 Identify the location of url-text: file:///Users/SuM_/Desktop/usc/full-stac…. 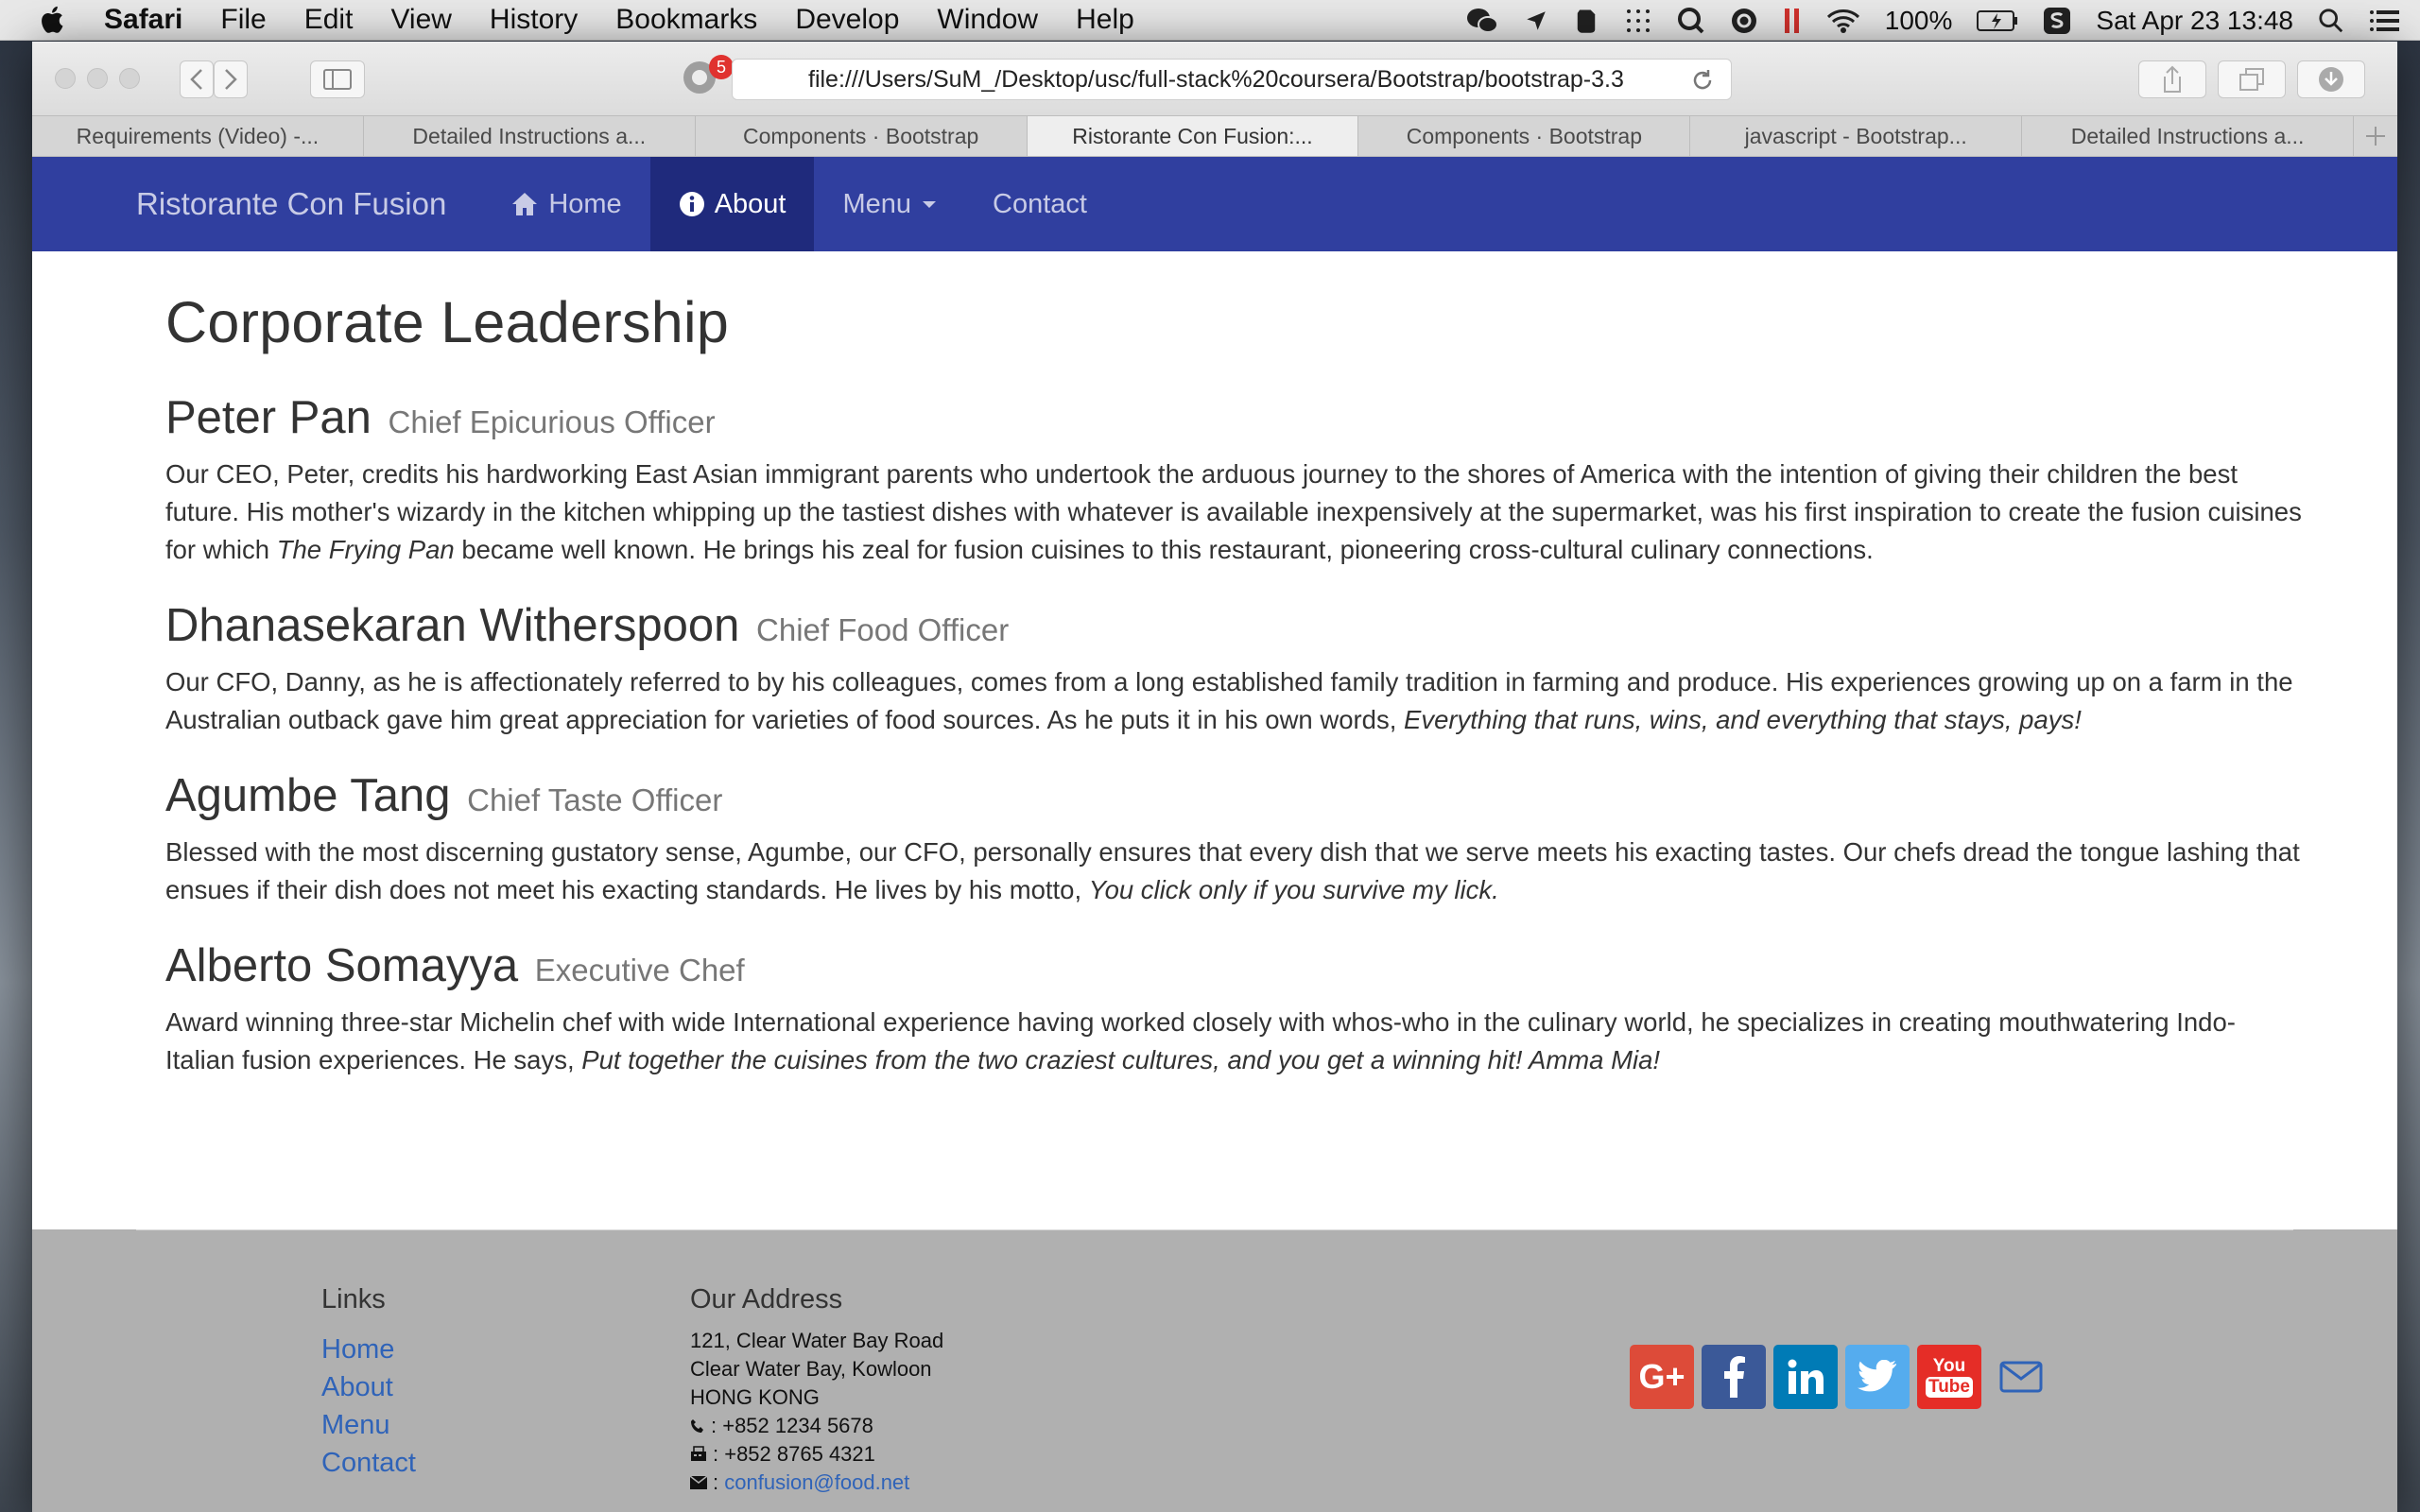
(1233, 80).